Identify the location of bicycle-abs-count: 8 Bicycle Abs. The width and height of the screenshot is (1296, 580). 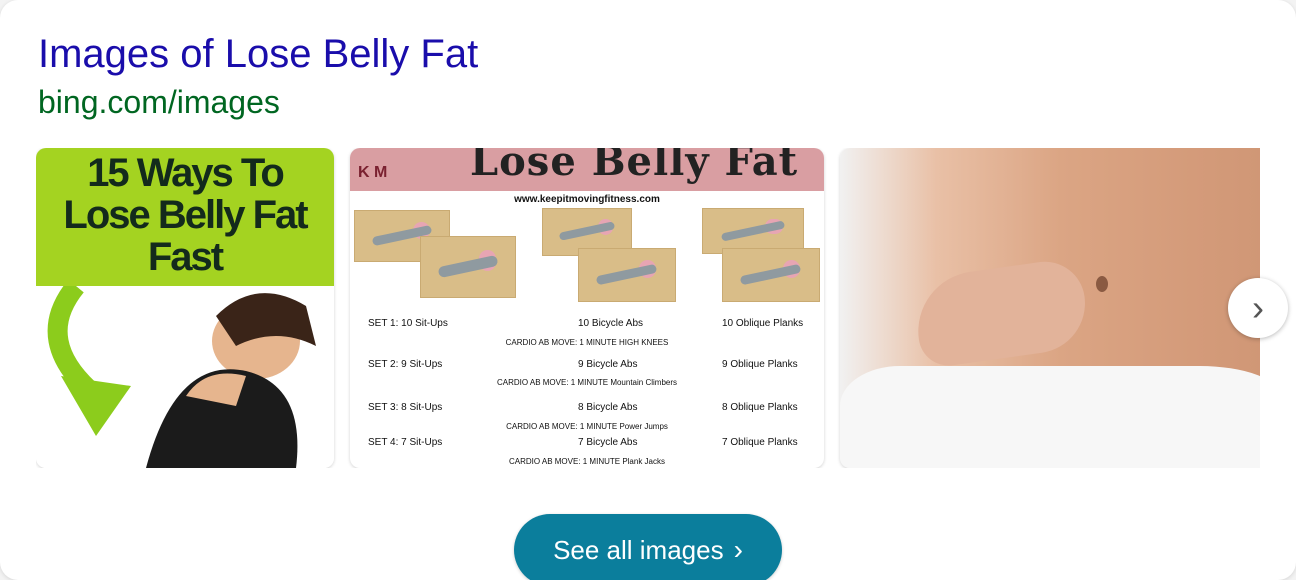
(608, 407).